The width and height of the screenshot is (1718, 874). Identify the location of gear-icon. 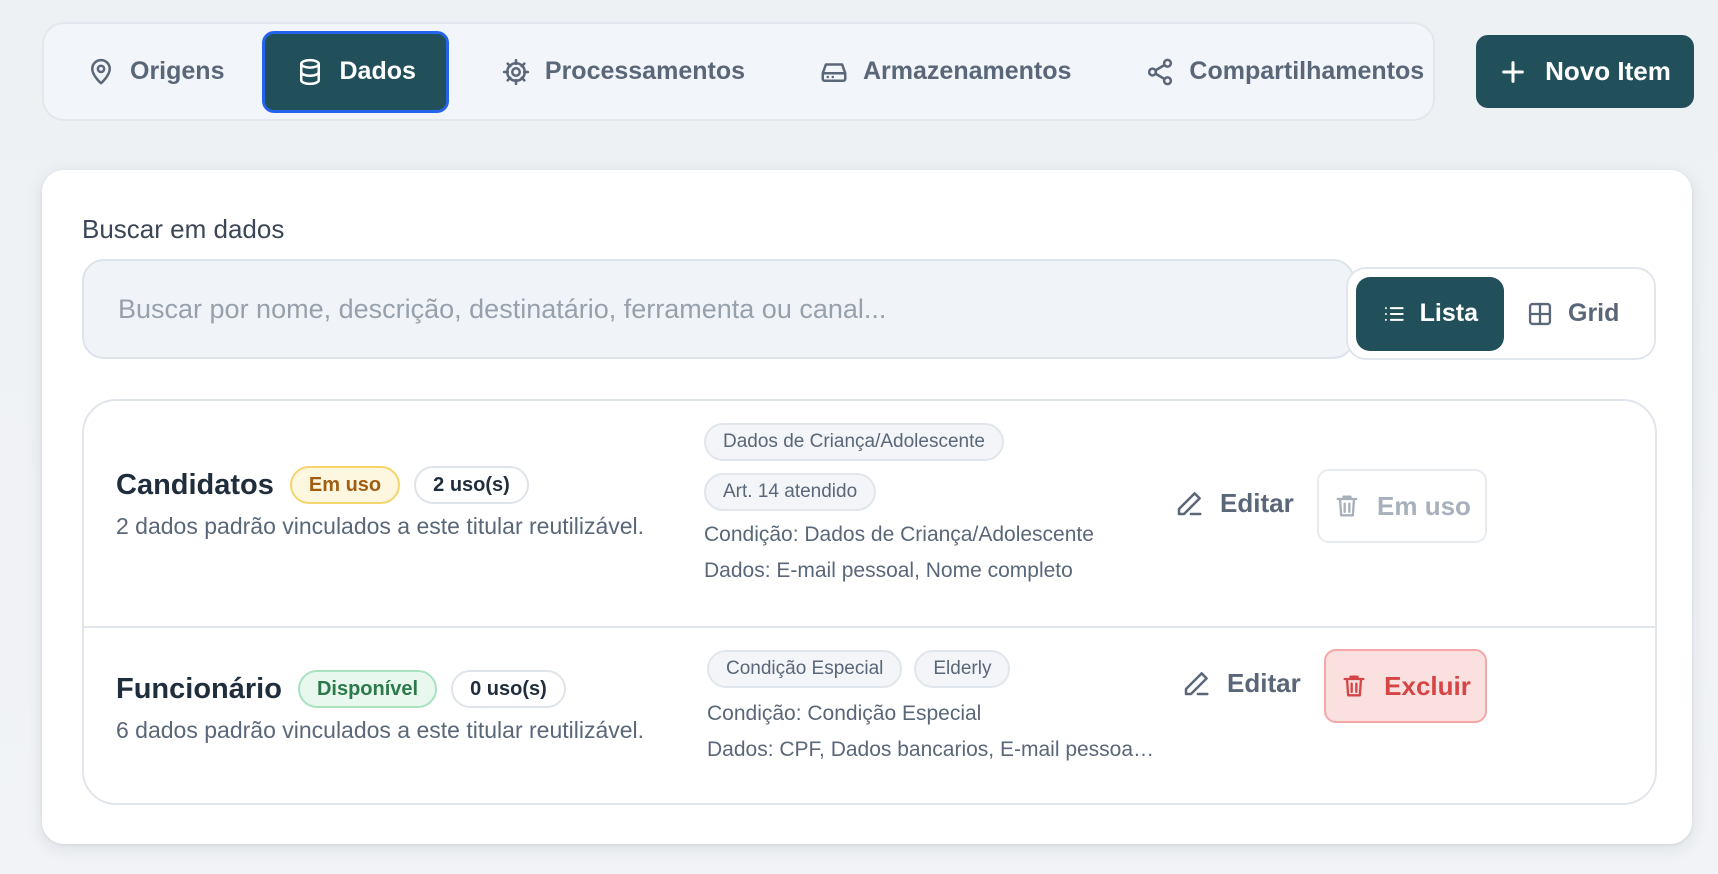
(516, 71).